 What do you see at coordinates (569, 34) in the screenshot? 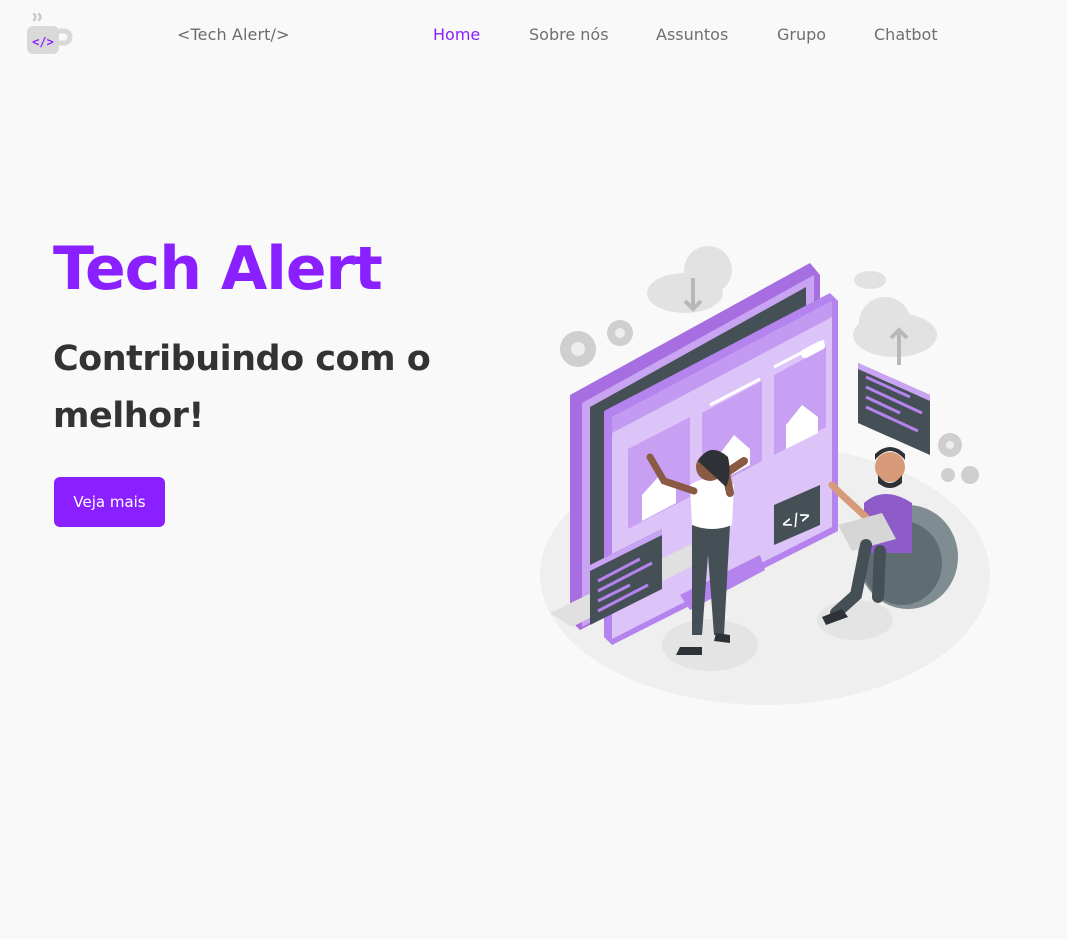
I see `nav-item-sobre-nos: Sobre nós` at bounding box center [569, 34].